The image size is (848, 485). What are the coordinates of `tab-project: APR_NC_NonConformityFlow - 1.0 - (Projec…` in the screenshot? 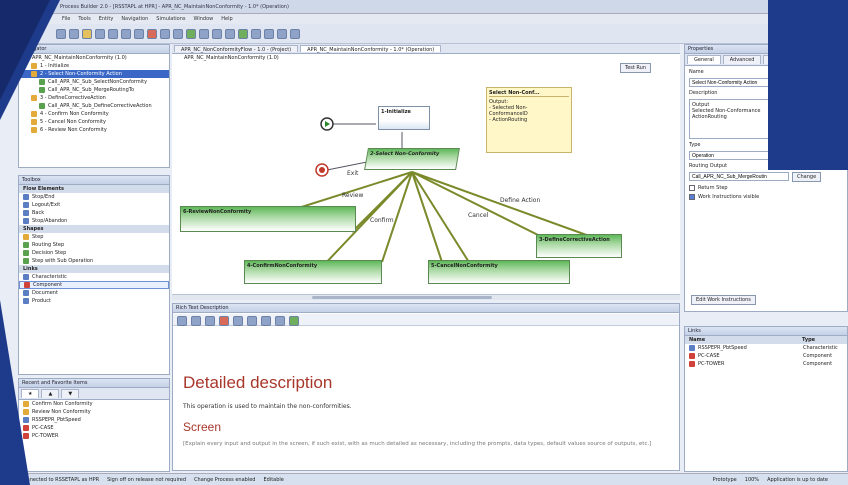 It's located at (236, 49).